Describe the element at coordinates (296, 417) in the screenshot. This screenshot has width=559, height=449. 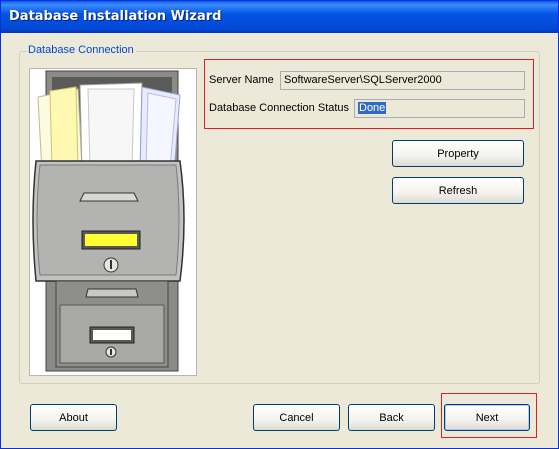
I see `cancel-button: Cancel` at that location.